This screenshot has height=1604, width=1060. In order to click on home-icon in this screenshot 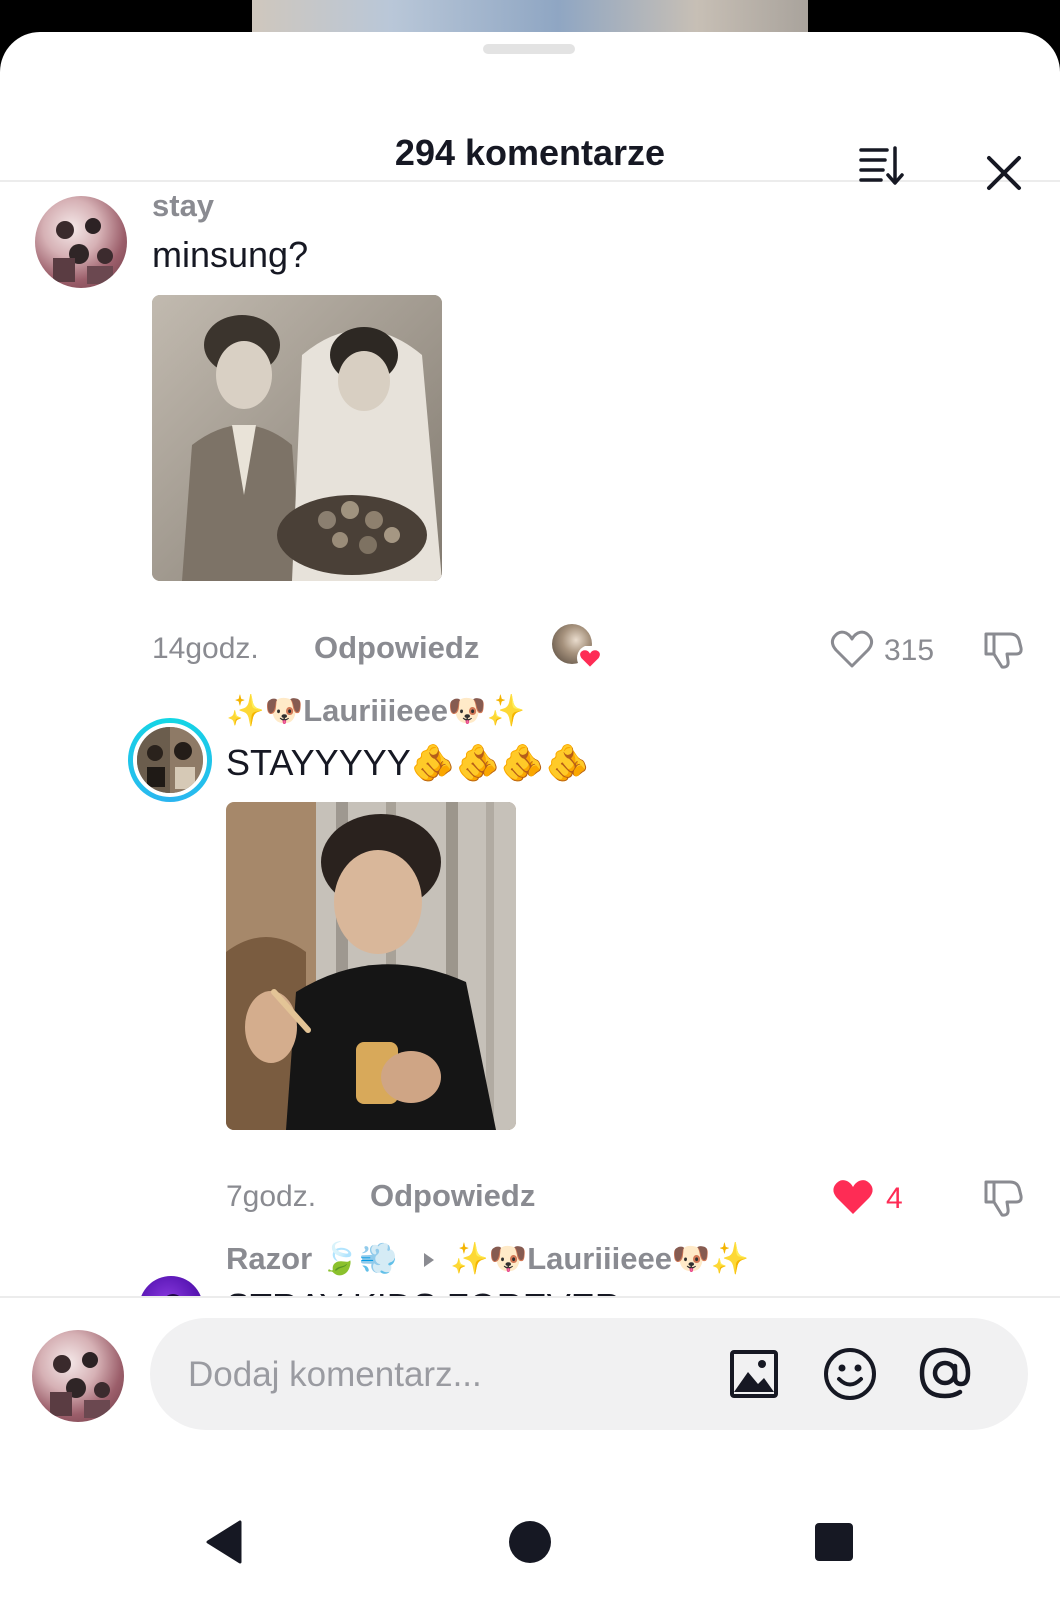, I will do `click(530, 1542)`.